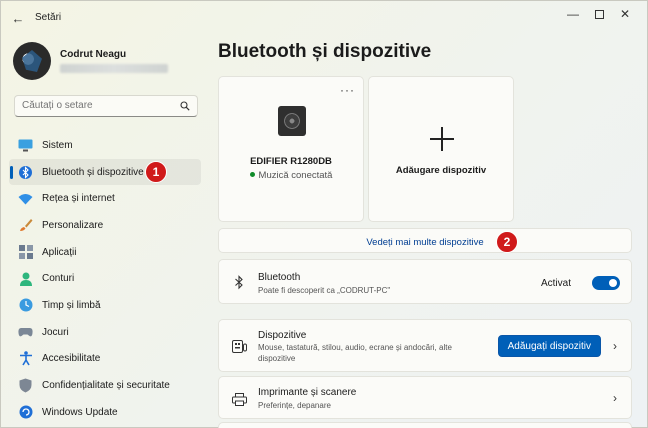  Describe the element at coordinates (55, 332) in the screenshot. I see `sidebar-item-label: Jocuri` at that location.